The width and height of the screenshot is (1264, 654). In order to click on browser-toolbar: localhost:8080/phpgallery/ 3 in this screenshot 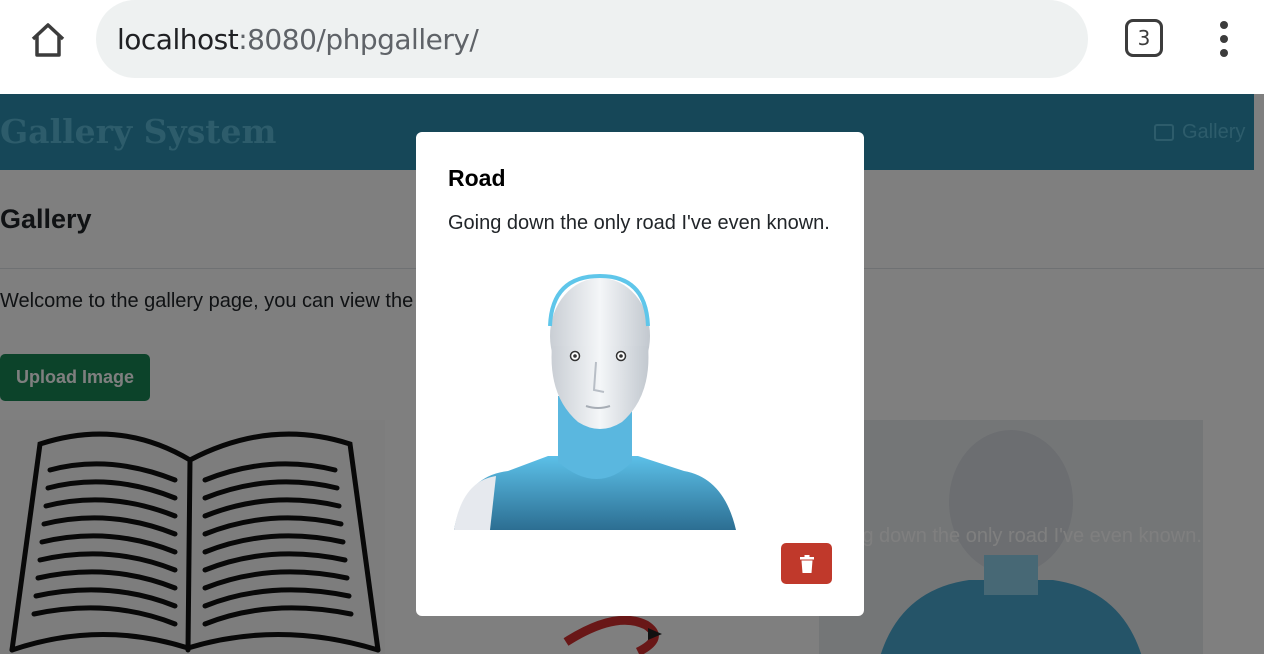, I will do `click(632, 47)`.